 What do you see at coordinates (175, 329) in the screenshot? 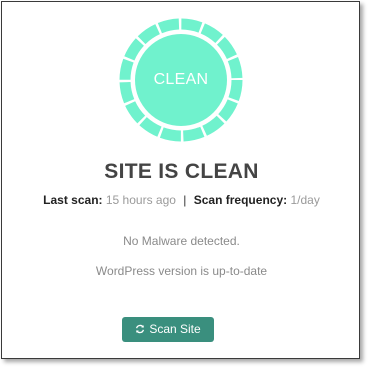
I see `scan-site-button-label: Scan Site` at bounding box center [175, 329].